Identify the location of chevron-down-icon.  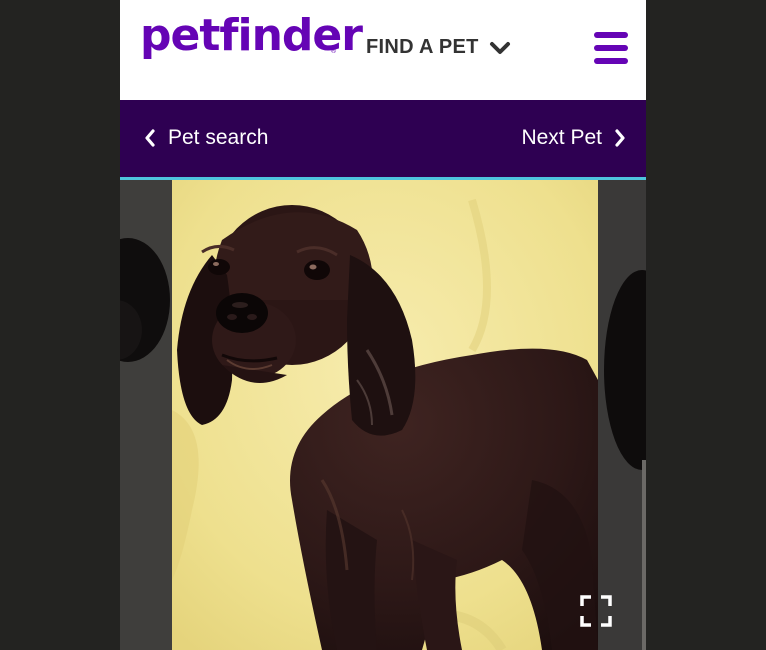
(499, 47).